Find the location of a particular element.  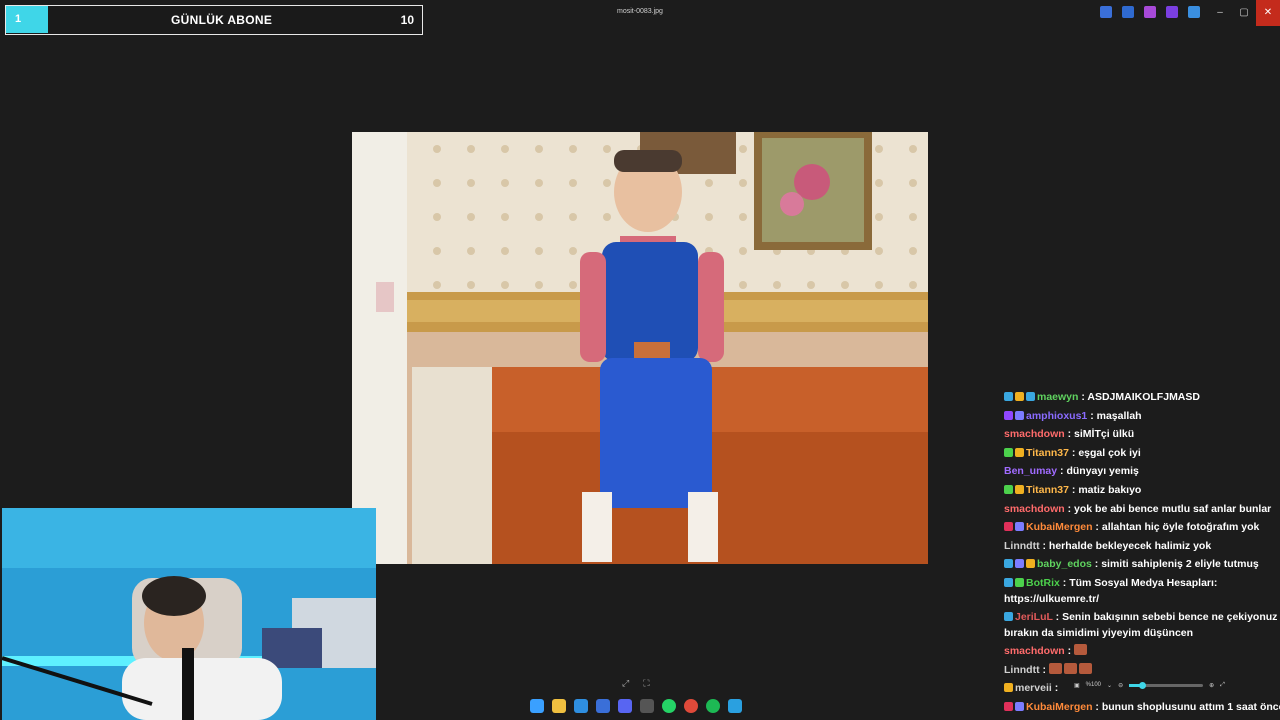

chat-message: amphioxus1 : maşallah is located at coordinates (1142, 416).